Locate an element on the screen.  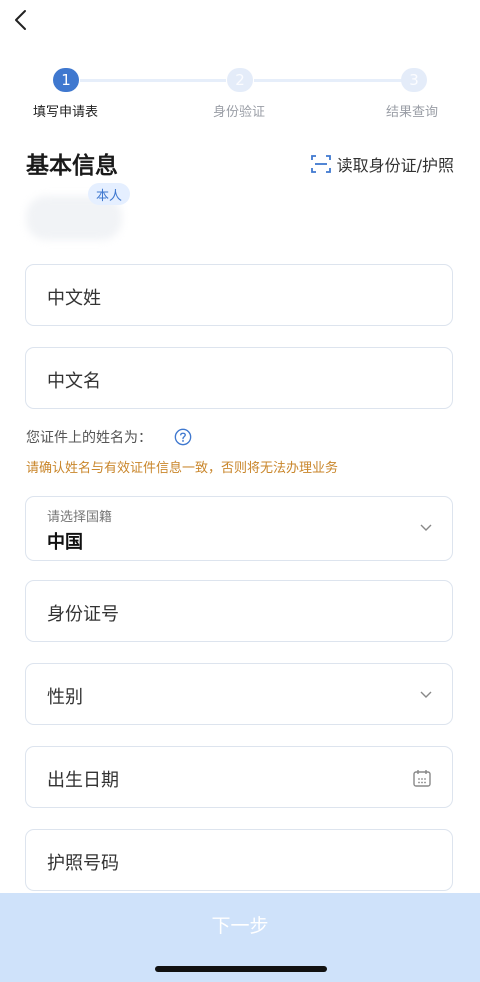
self-badge: 本人 is located at coordinates (109, 194).